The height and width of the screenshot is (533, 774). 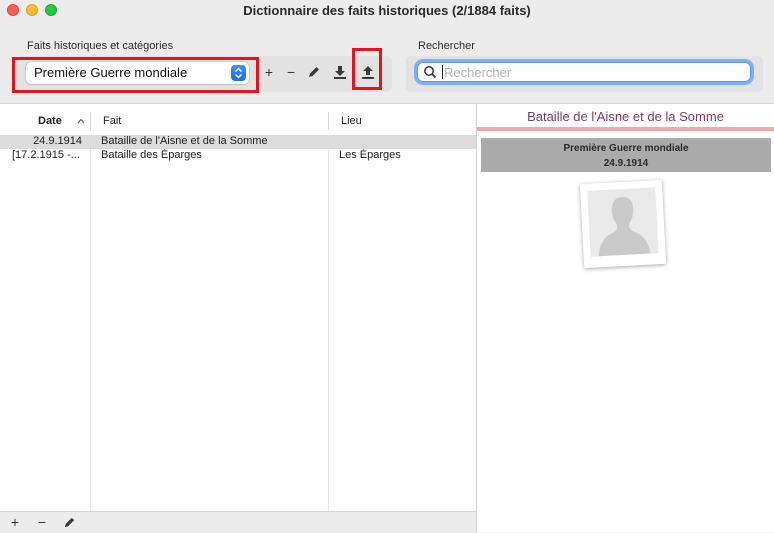 I want to click on cell-date: 24.9.1914, so click(x=57, y=141).